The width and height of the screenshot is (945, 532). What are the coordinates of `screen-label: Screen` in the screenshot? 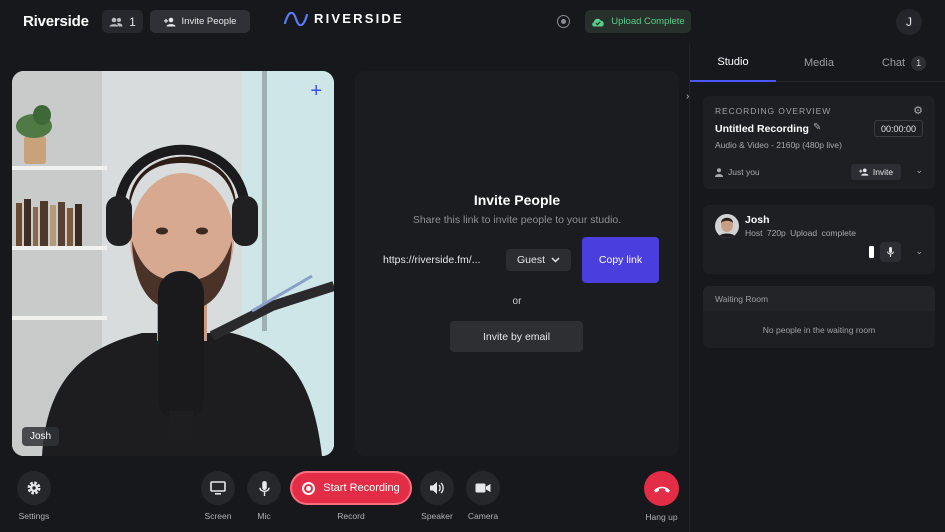 It's located at (218, 516).